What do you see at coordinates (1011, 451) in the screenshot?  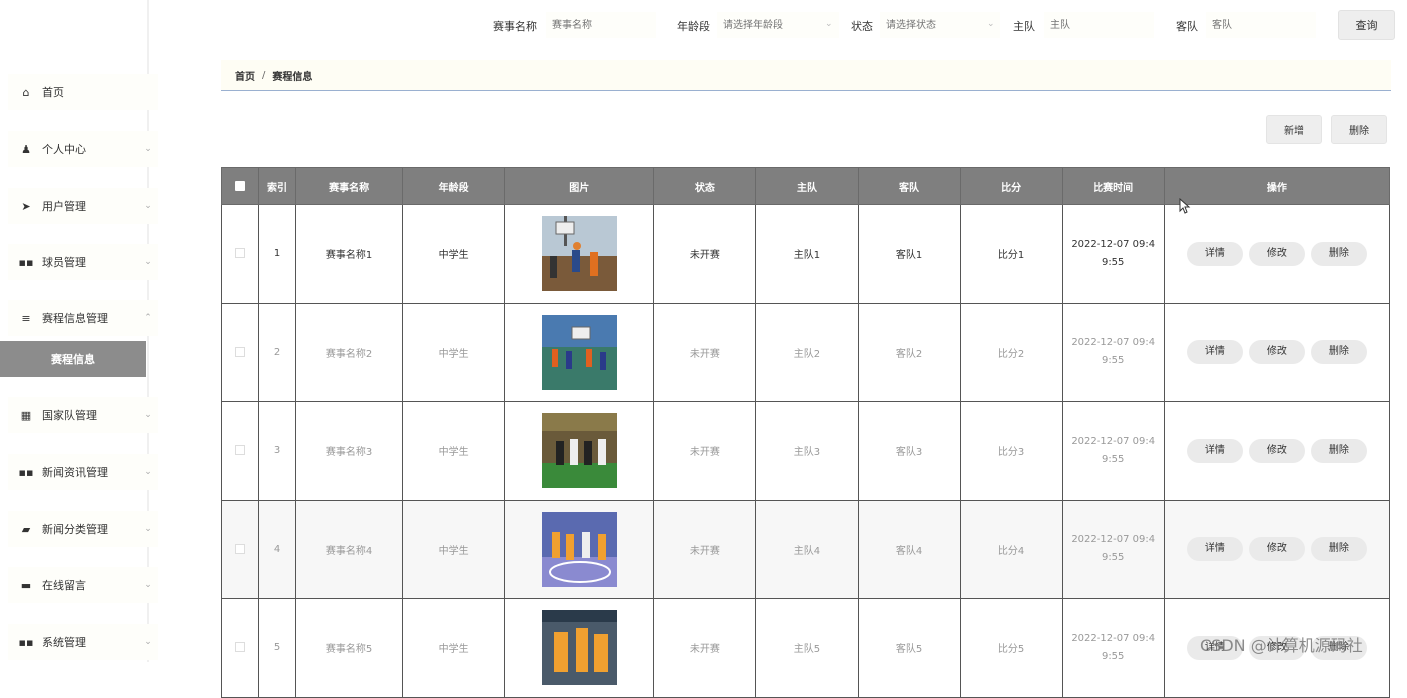 I see `score-cell: 比分3` at bounding box center [1011, 451].